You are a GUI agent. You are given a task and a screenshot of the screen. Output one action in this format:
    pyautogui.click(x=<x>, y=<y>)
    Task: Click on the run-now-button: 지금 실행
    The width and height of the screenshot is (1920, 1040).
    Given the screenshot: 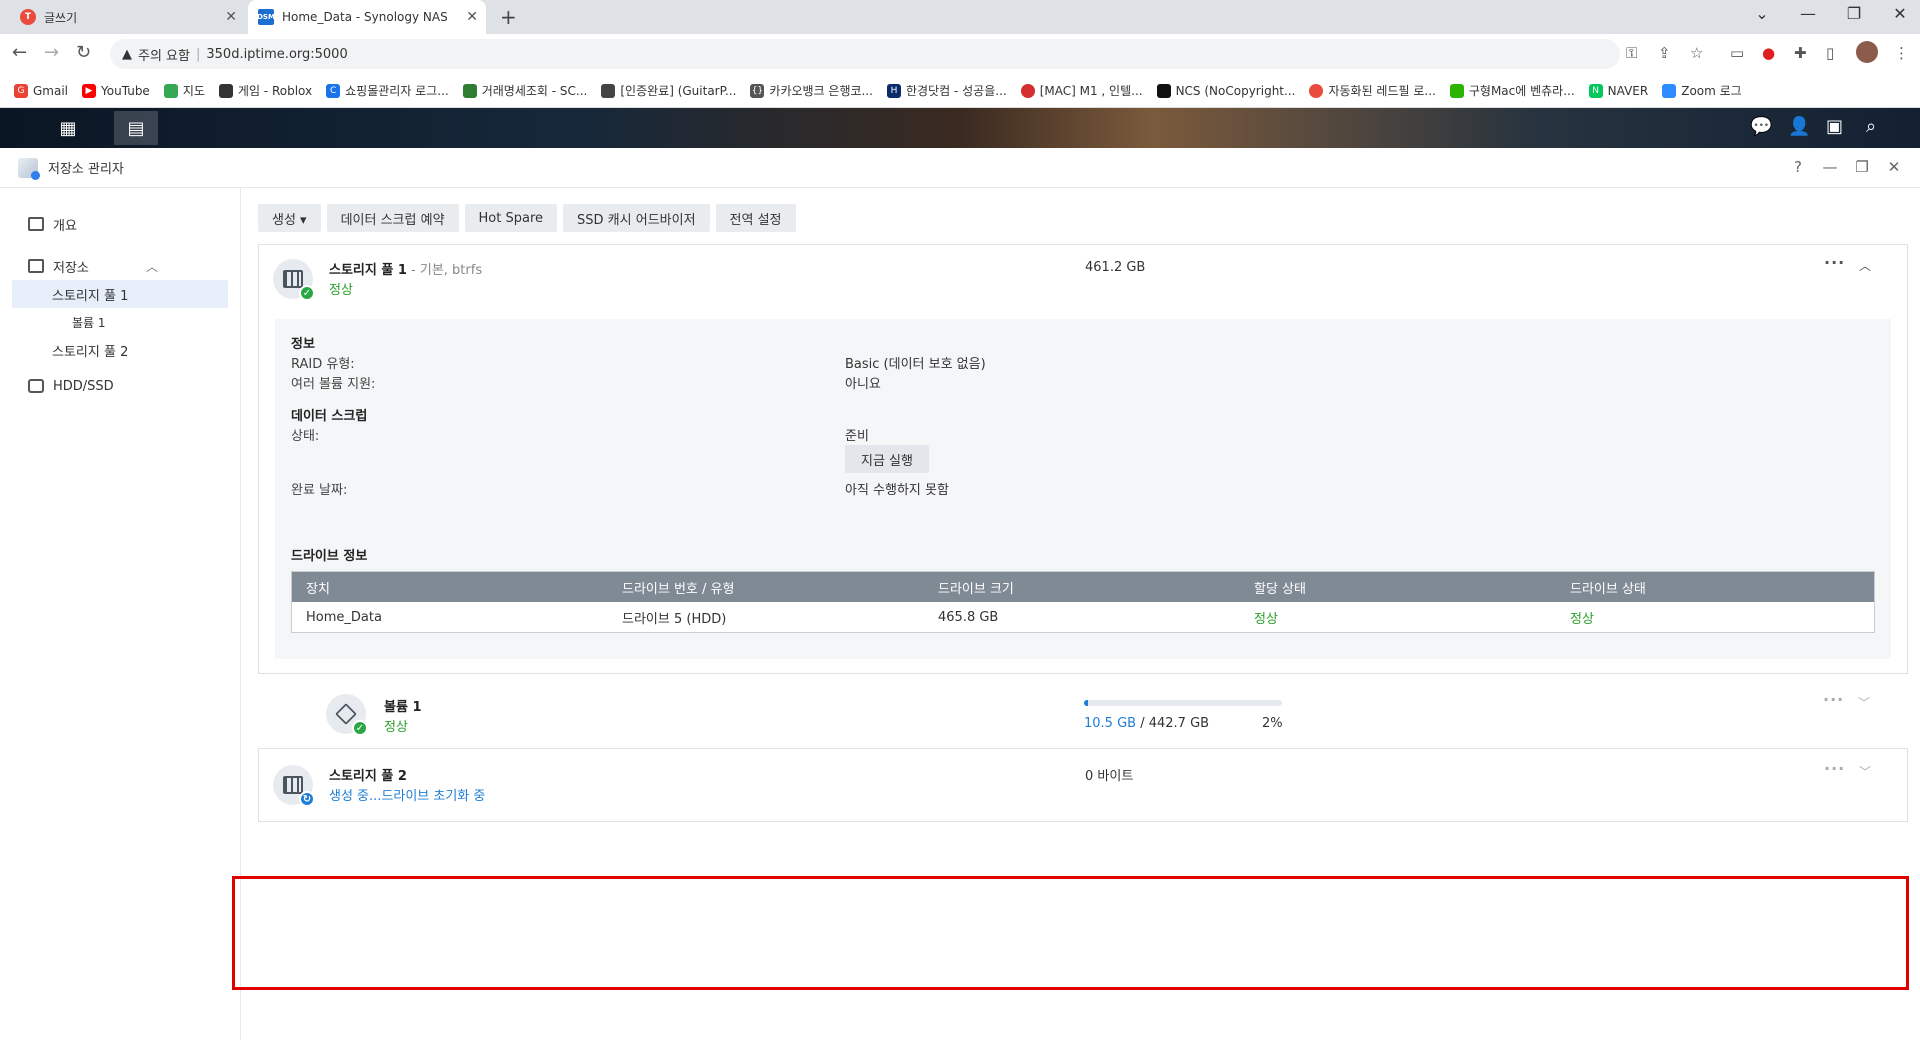 What is the action you would take?
    pyautogui.click(x=887, y=459)
    